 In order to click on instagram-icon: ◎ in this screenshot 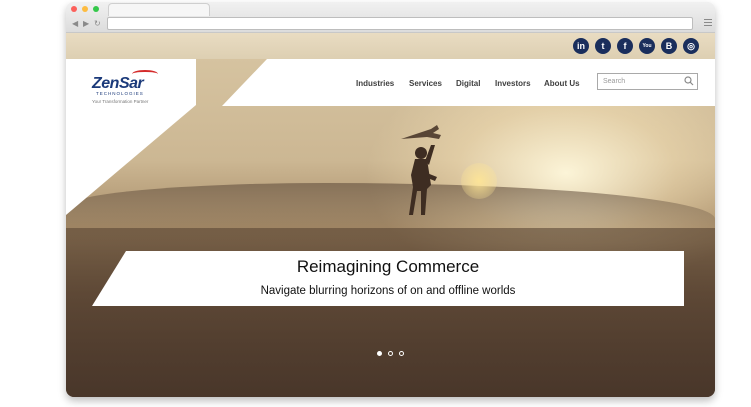, I will do `click(691, 46)`.